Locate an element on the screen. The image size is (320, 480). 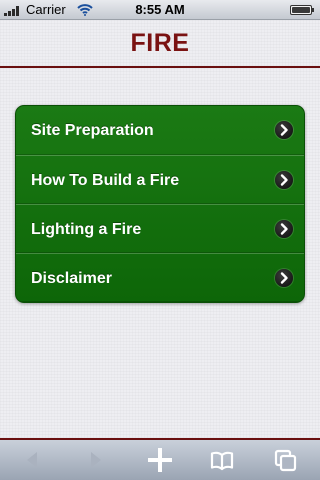
page-header: FIRE is located at coordinates (160, 44).